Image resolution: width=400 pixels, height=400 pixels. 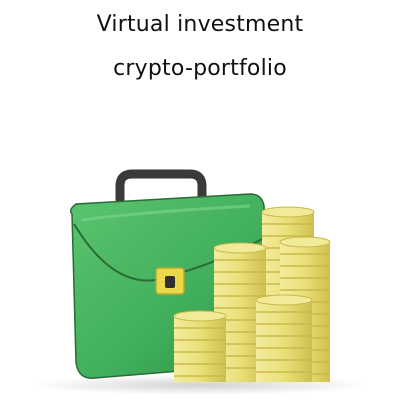 What do you see at coordinates (284, 338) in the screenshot?
I see `coin-stack-front-right` at bounding box center [284, 338].